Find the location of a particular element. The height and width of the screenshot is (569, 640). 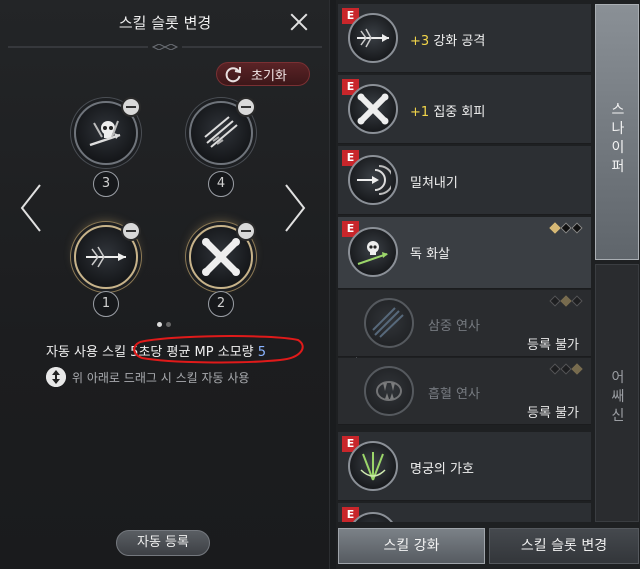

reset-button: 초기화 is located at coordinates (263, 74).